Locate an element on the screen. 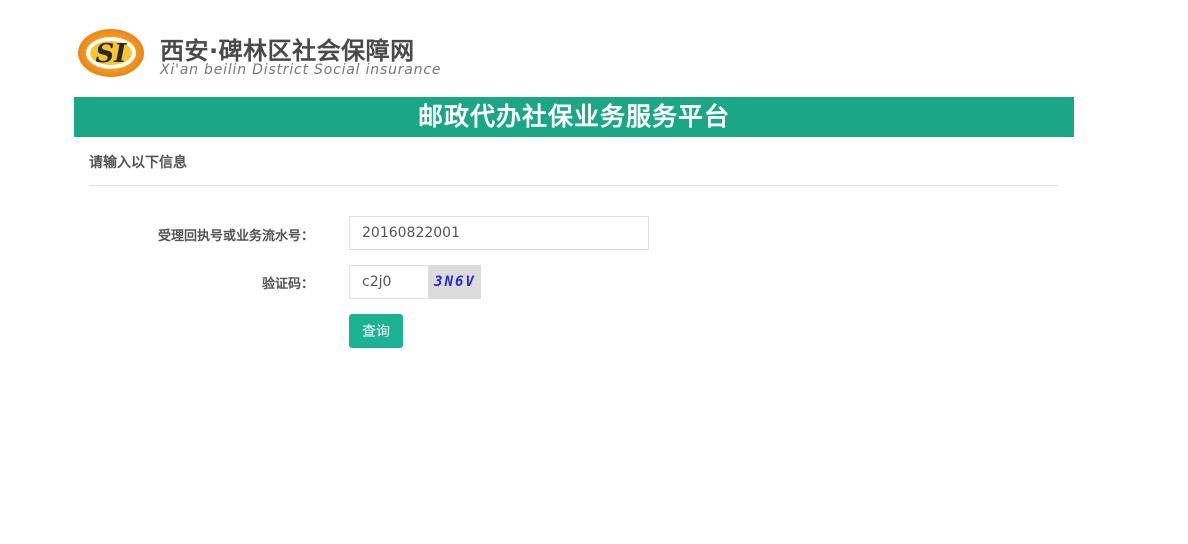 Image resolution: width=1188 pixels, height=544 pixels. svg-text: SI is located at coordinates (112, 54).